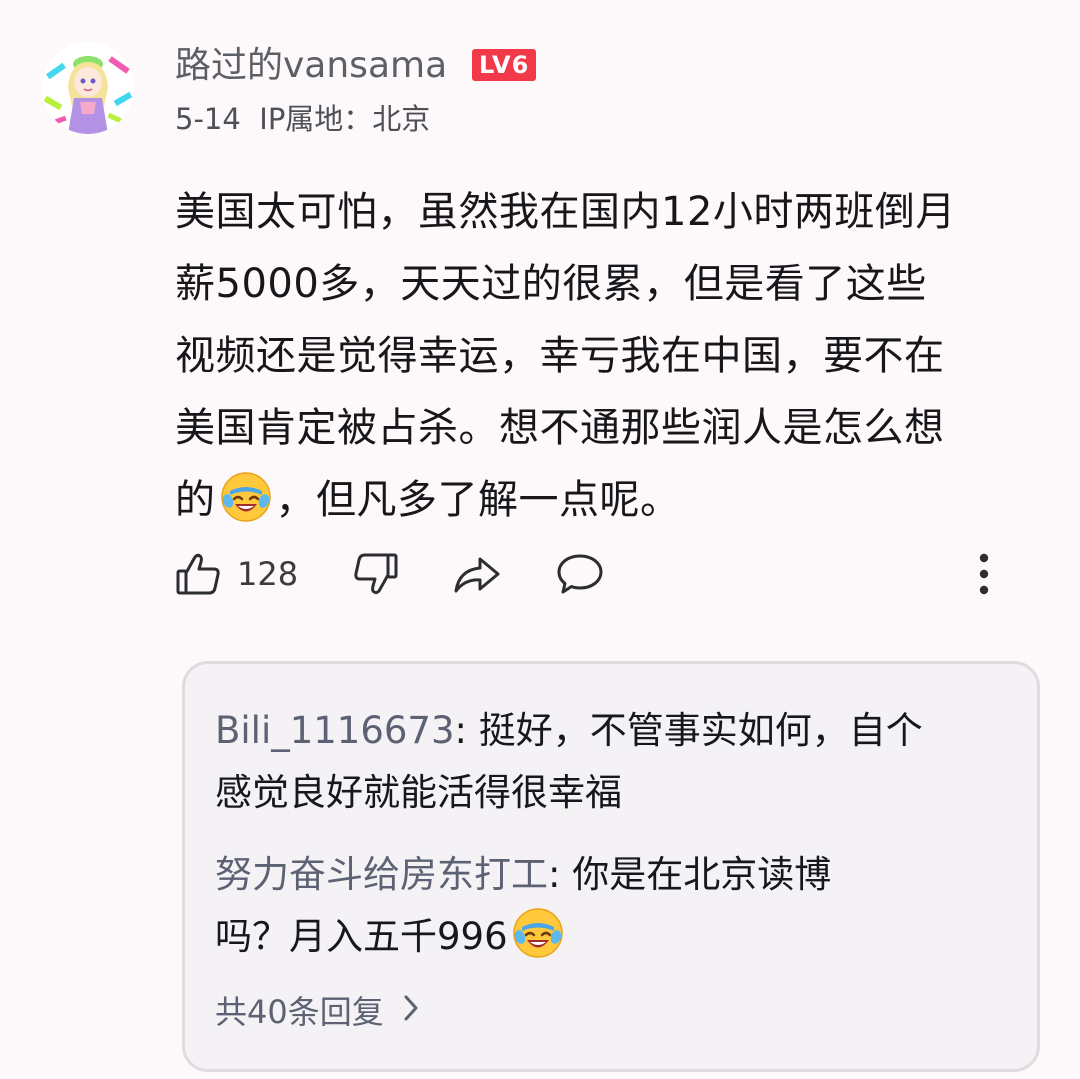 The width and height of the screenshot is (1080, 1079). What do you see at coordinates (88, 88) in the screenshot?
I see `avatar` at bounding box center [88, 88].